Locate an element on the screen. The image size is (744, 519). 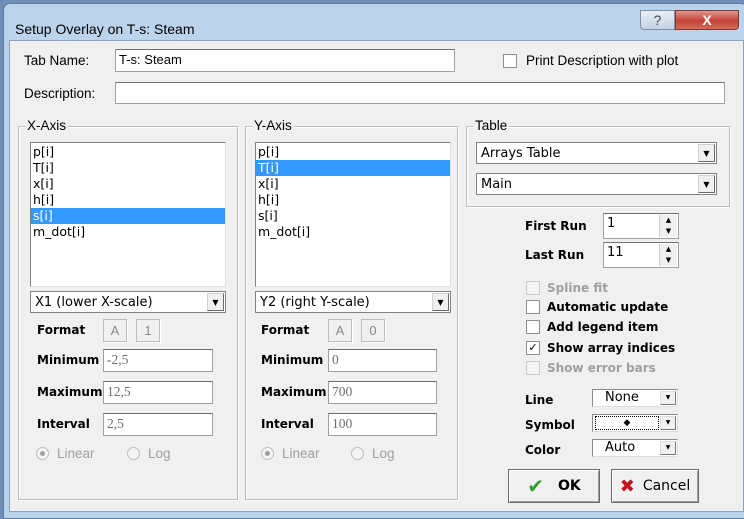
y-format-type: A is located at coordinates (340, 330).